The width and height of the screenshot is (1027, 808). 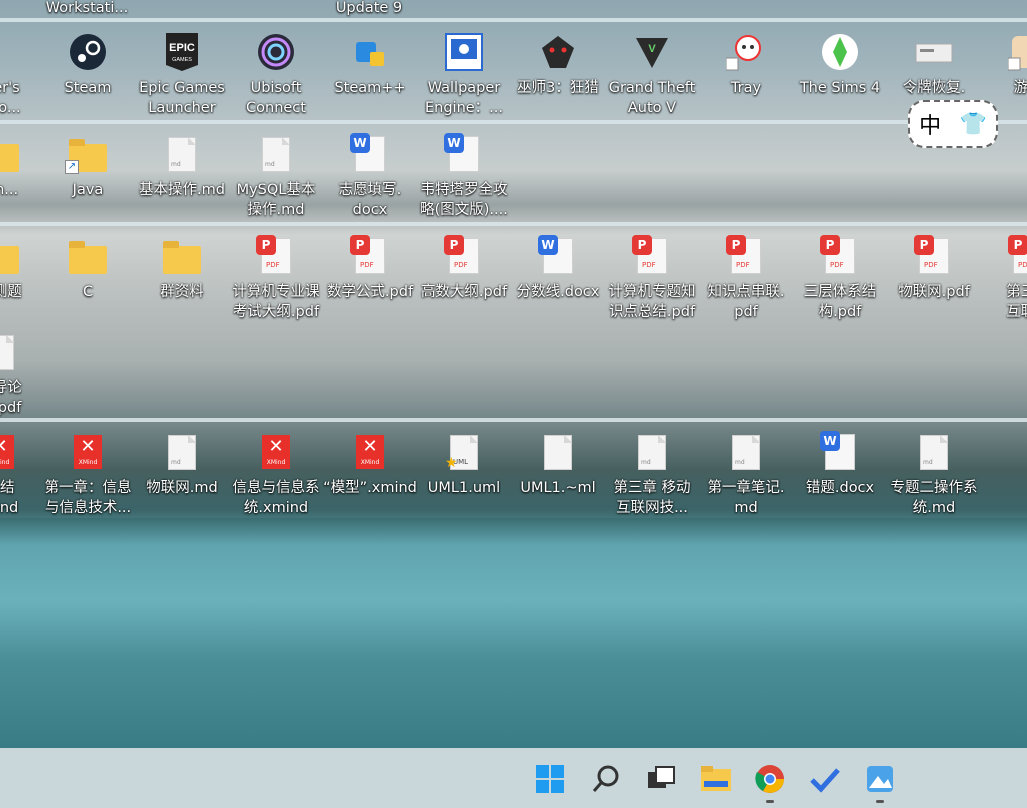 I want to click on desktop-icon-label: 计算机专题知 识点总结.pdf, so click(x=652, y=302).